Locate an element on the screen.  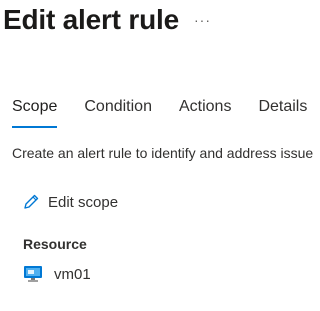
tab-details: Details is located at coordinates (282, 113).